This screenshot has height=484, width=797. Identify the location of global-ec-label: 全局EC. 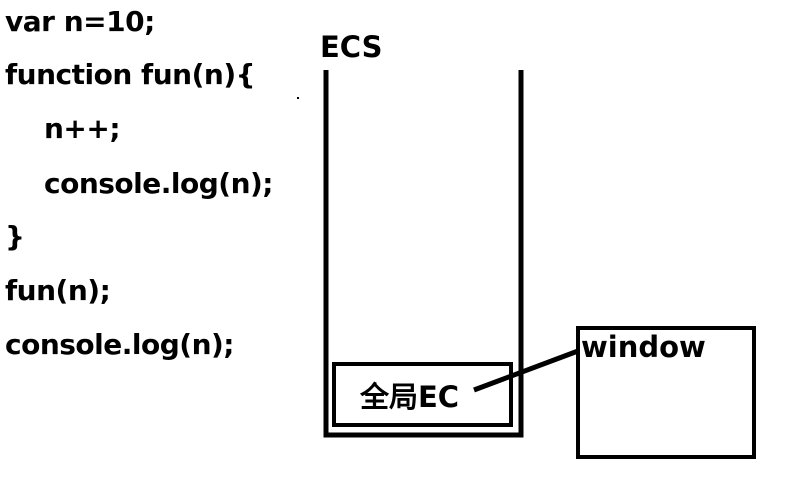
(410, 397).